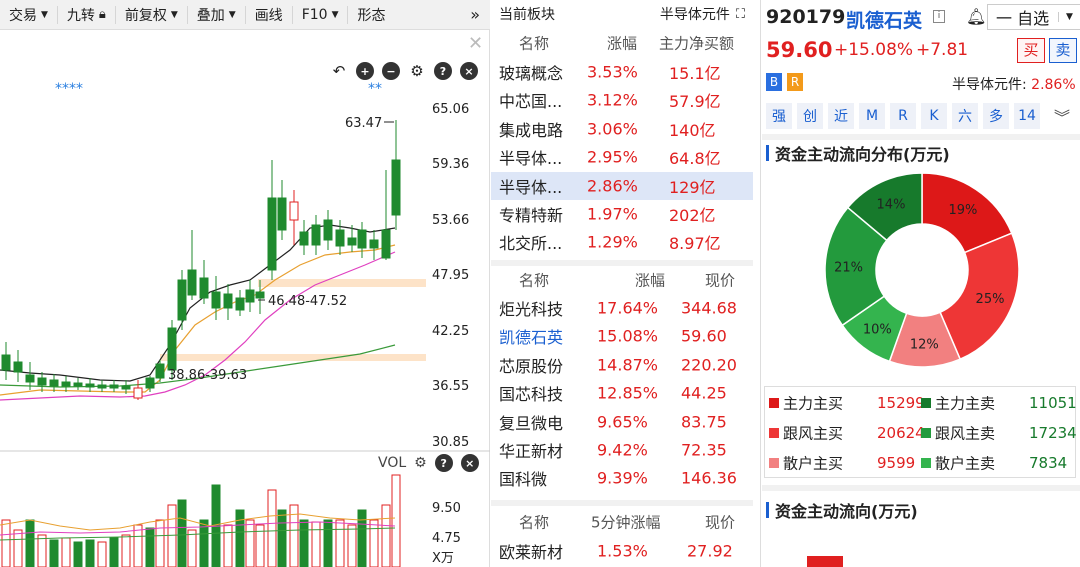  Describe the element at coordinates (475, 14) in the screenshot. I see `double-chevron-right-icon: »` at that location.